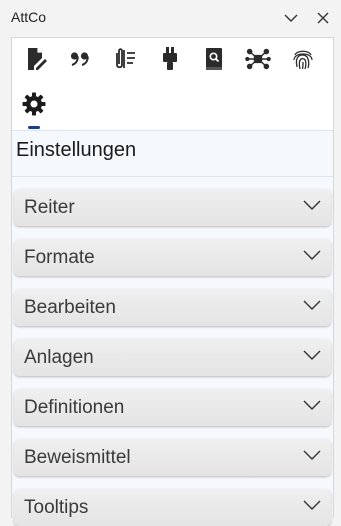 The height and width of the screenshot is (526, 341). Describe the element at coordinates (172, 357) in the screenshot. I see `accordion-anlagen: Anlagen` at that location.